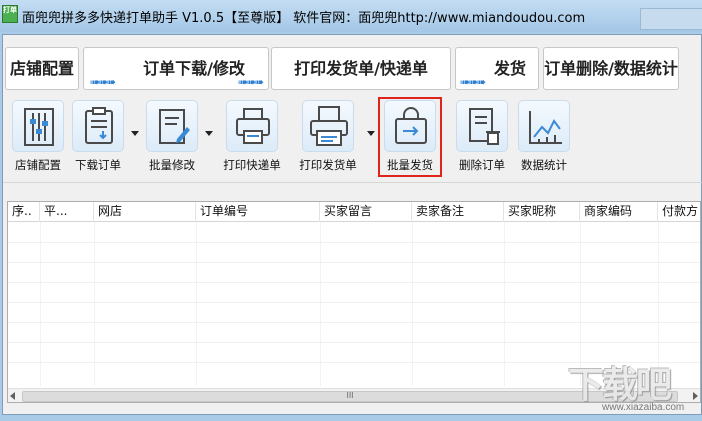 The image size is (702, 421). Describe the element at coordinates (172, 126) in the screenshot. I see `edit-document-icon` at that location.